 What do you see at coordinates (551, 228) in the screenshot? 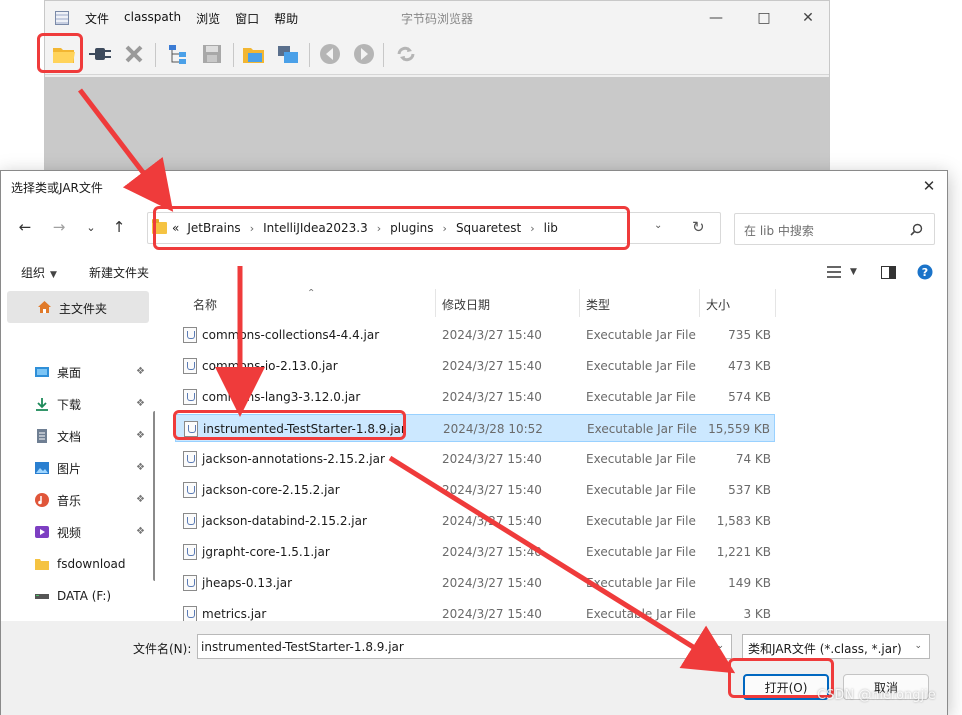
I see `breadcrumb-item: lib` at bounding box center [551, 228].